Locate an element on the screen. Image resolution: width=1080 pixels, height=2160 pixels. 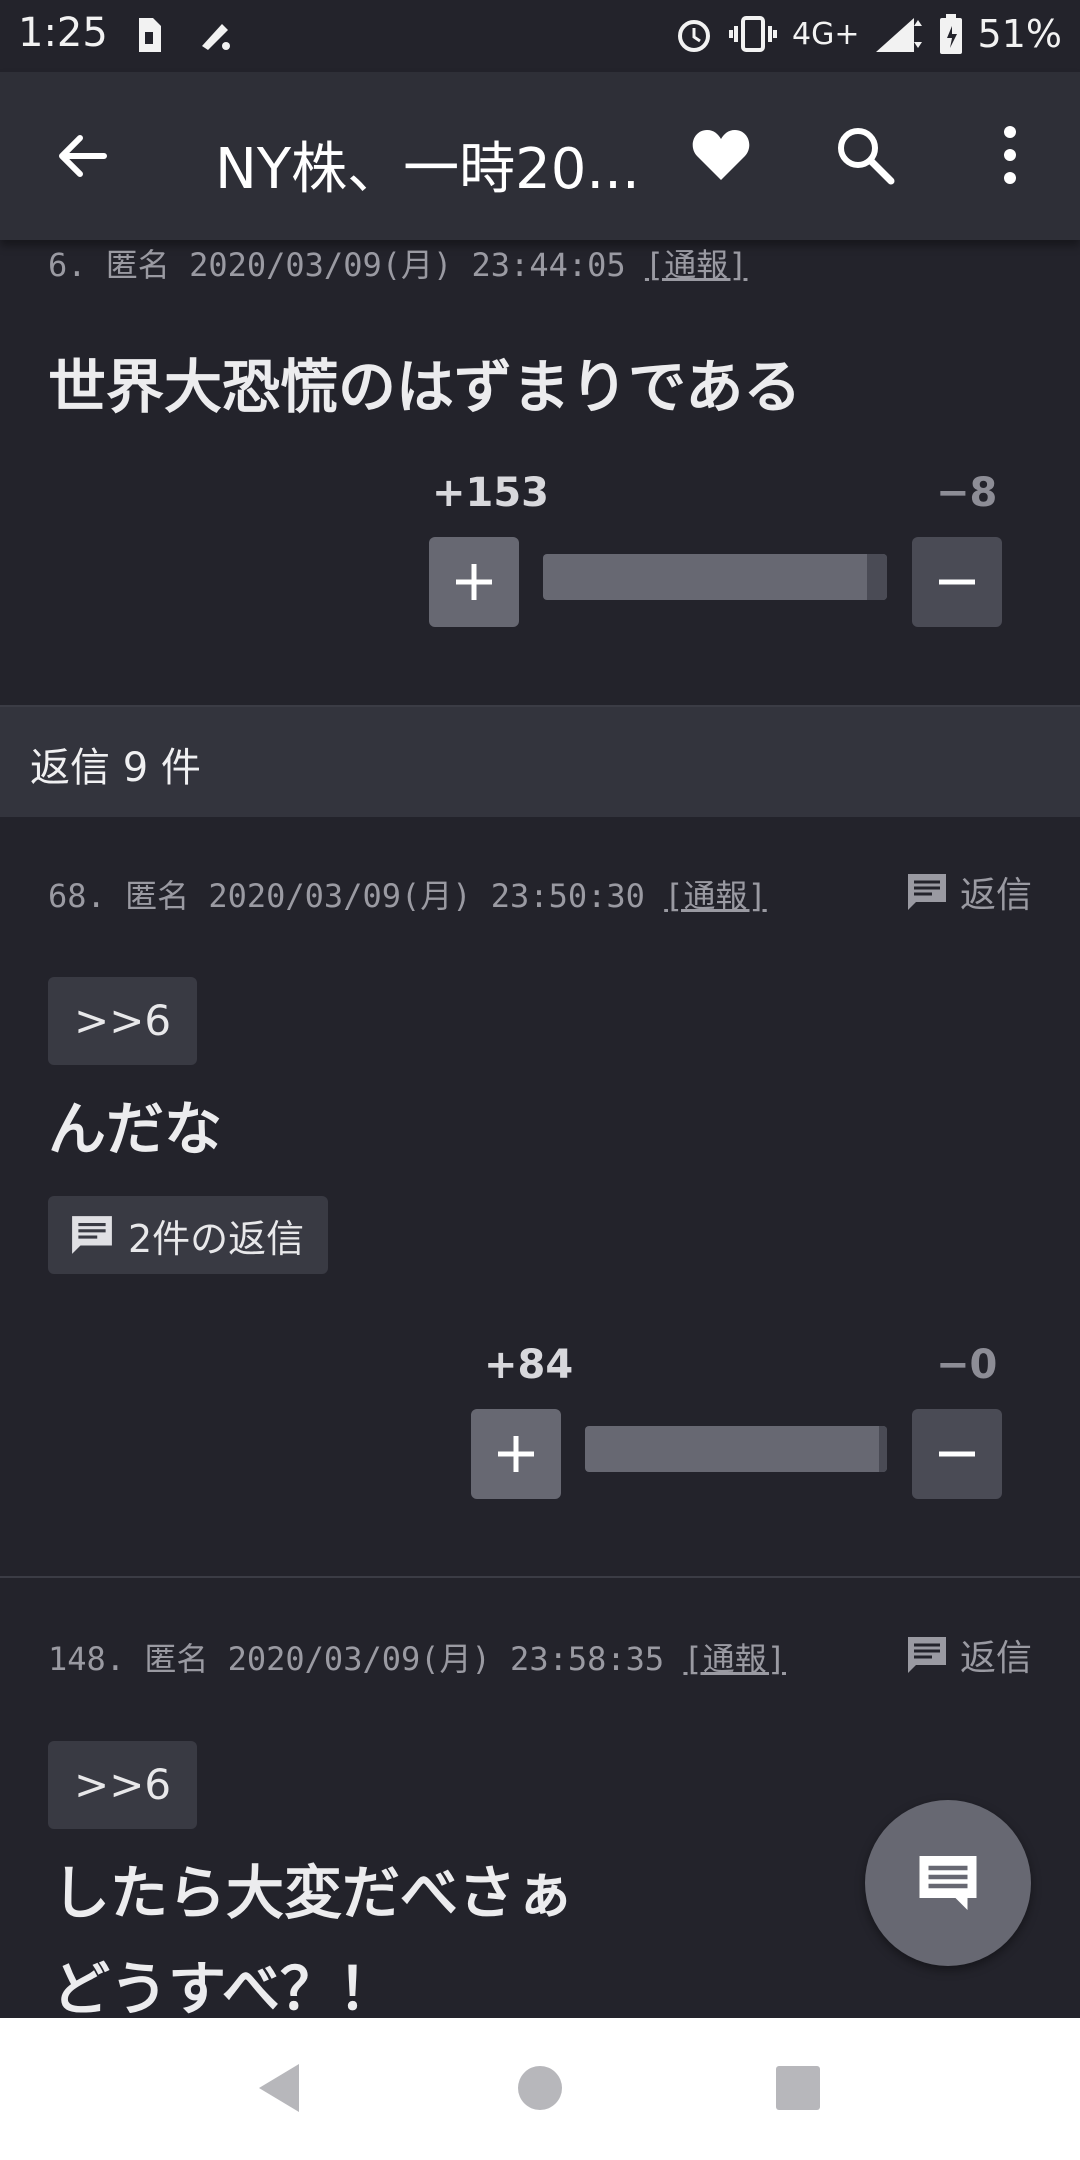
vibrate-icon is located at coordinates (753, 34).